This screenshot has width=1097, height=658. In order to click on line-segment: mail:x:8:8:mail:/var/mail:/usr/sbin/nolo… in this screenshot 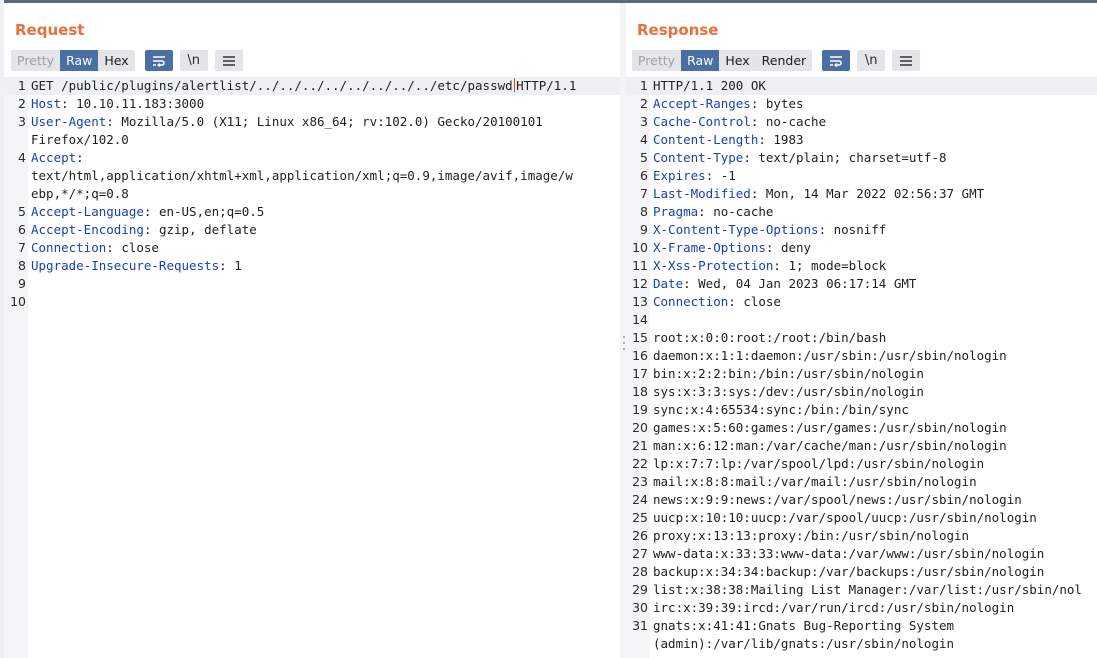, I will do `click(815, 481)`.